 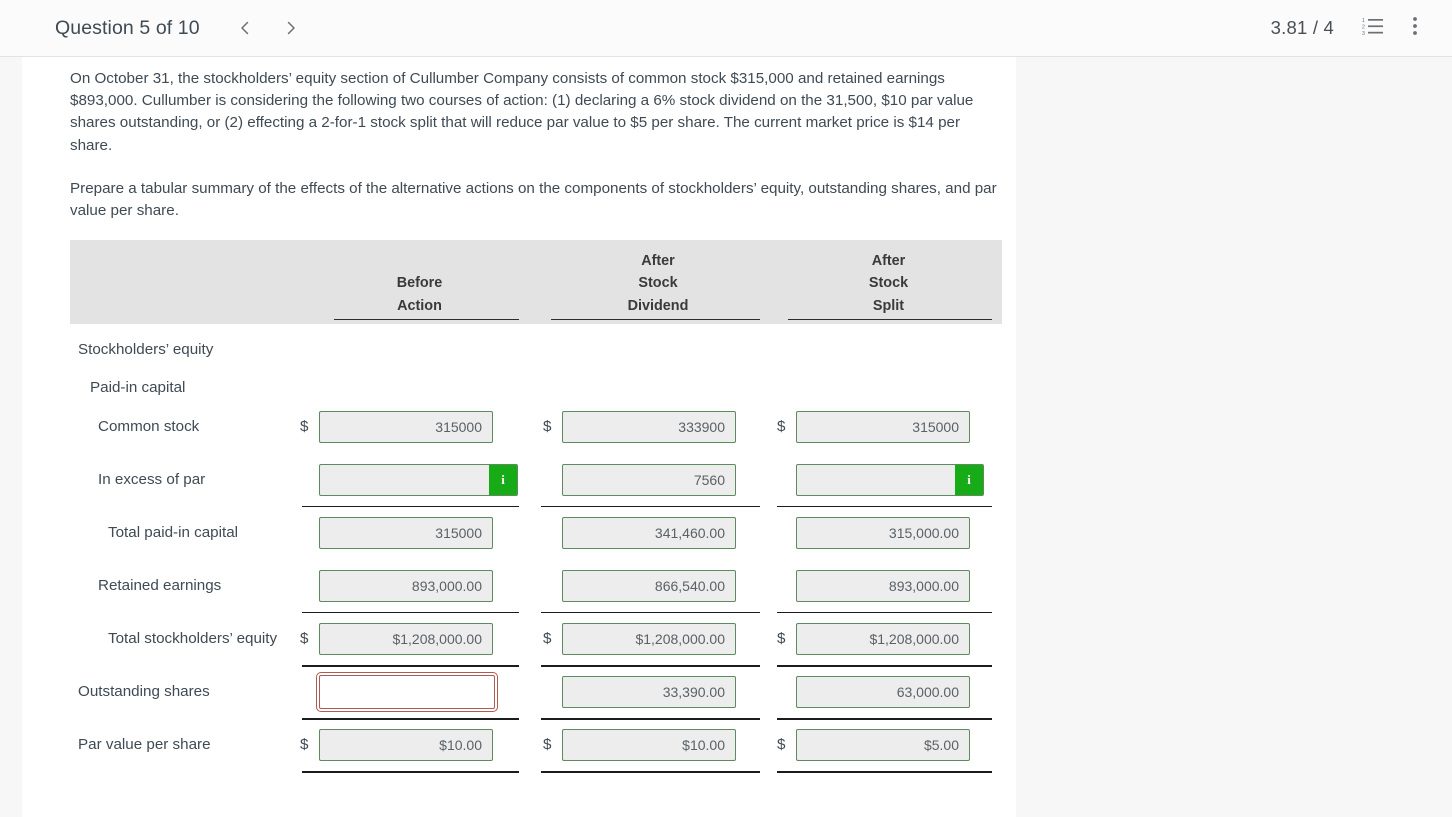 I want to click on numbered-list-icon: 1 2 3, so click(x=1373, y=28).